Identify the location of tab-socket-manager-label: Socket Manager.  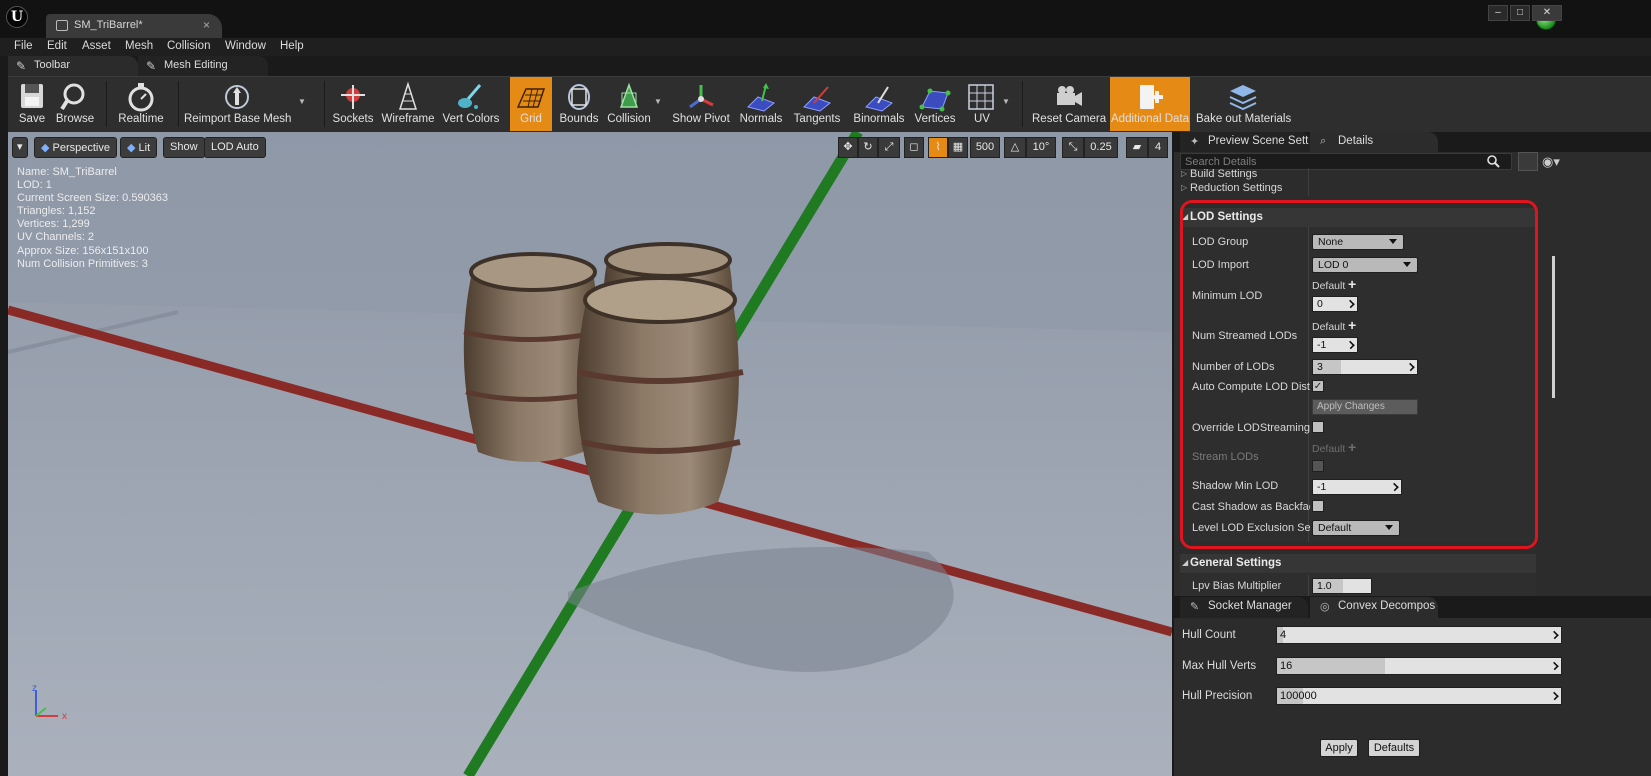
(1250, 606).